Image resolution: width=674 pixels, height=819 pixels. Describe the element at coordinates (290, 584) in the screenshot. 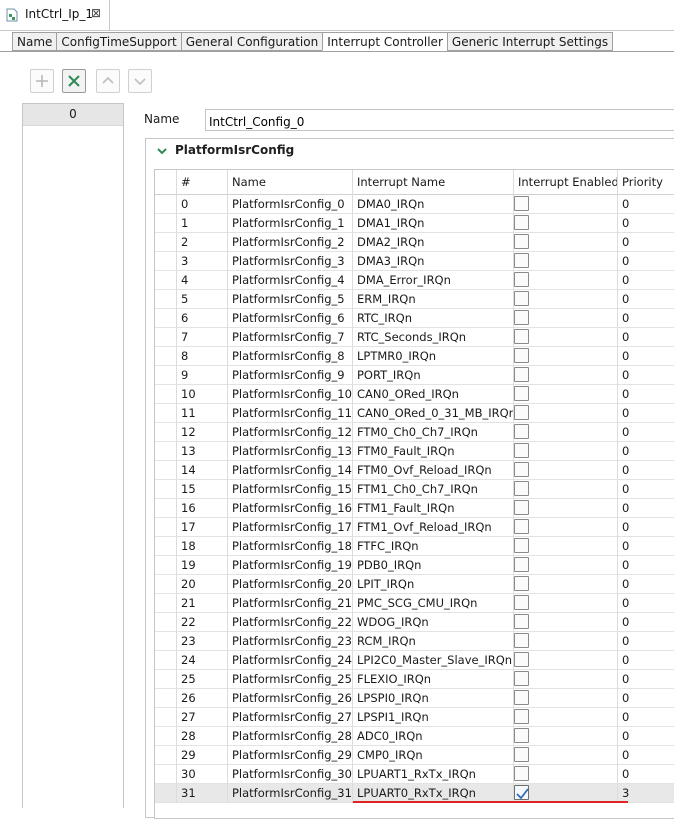

I see `row-name: PlatformIsrConfig_20` at that location.